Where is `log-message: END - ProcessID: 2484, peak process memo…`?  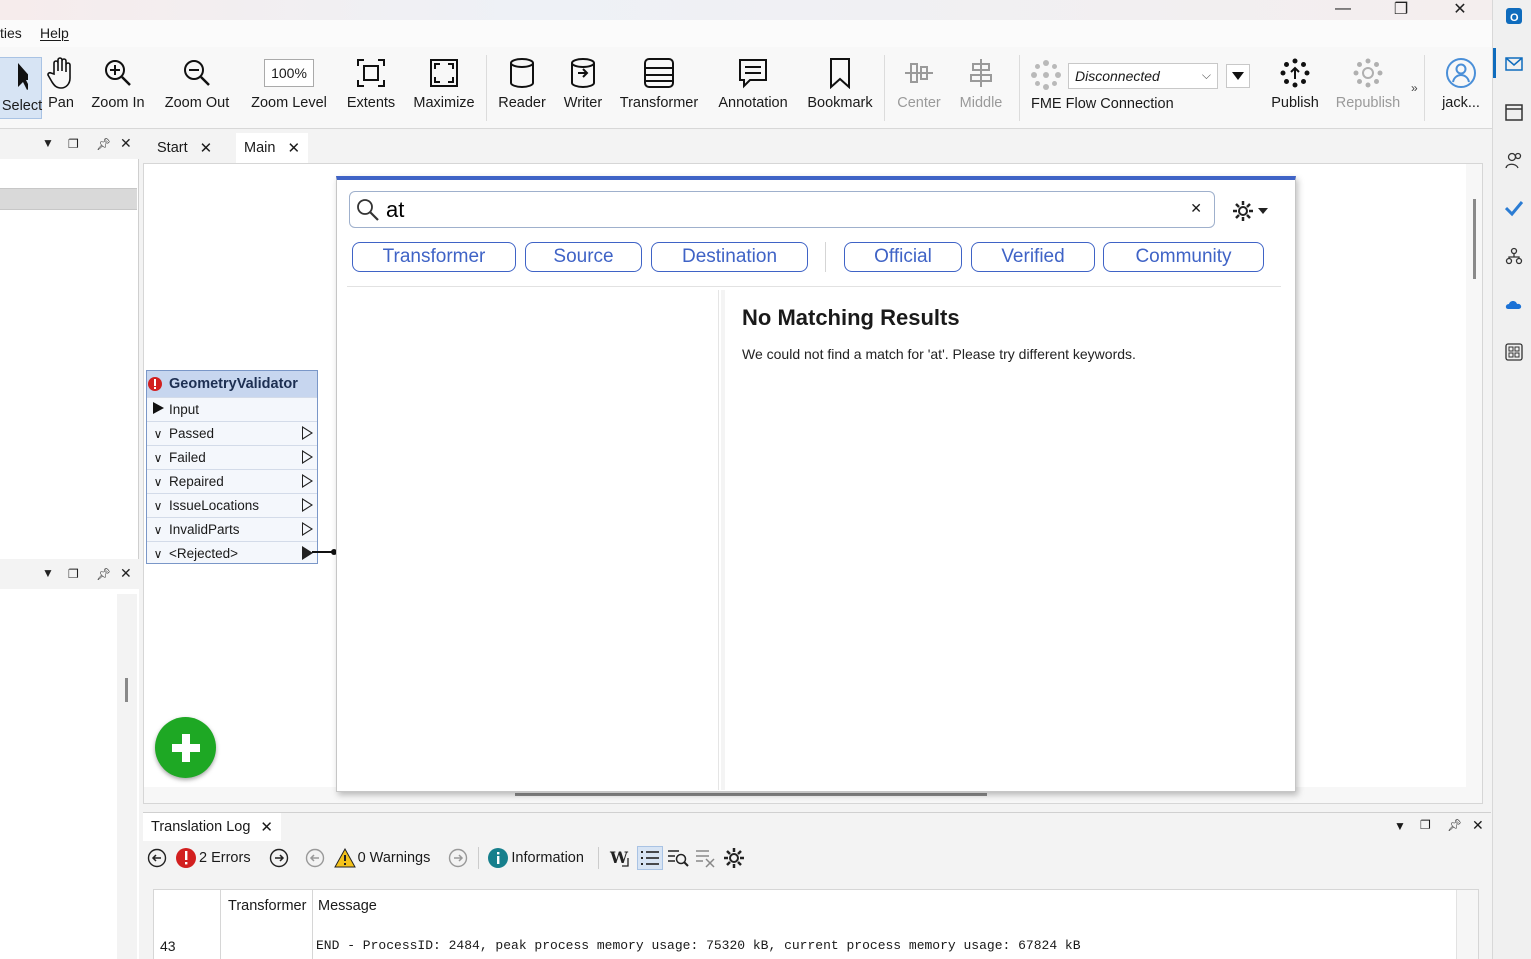 log-message: END - ProcessID: 2484, peak process memo… is located at coordinates (698, 945).